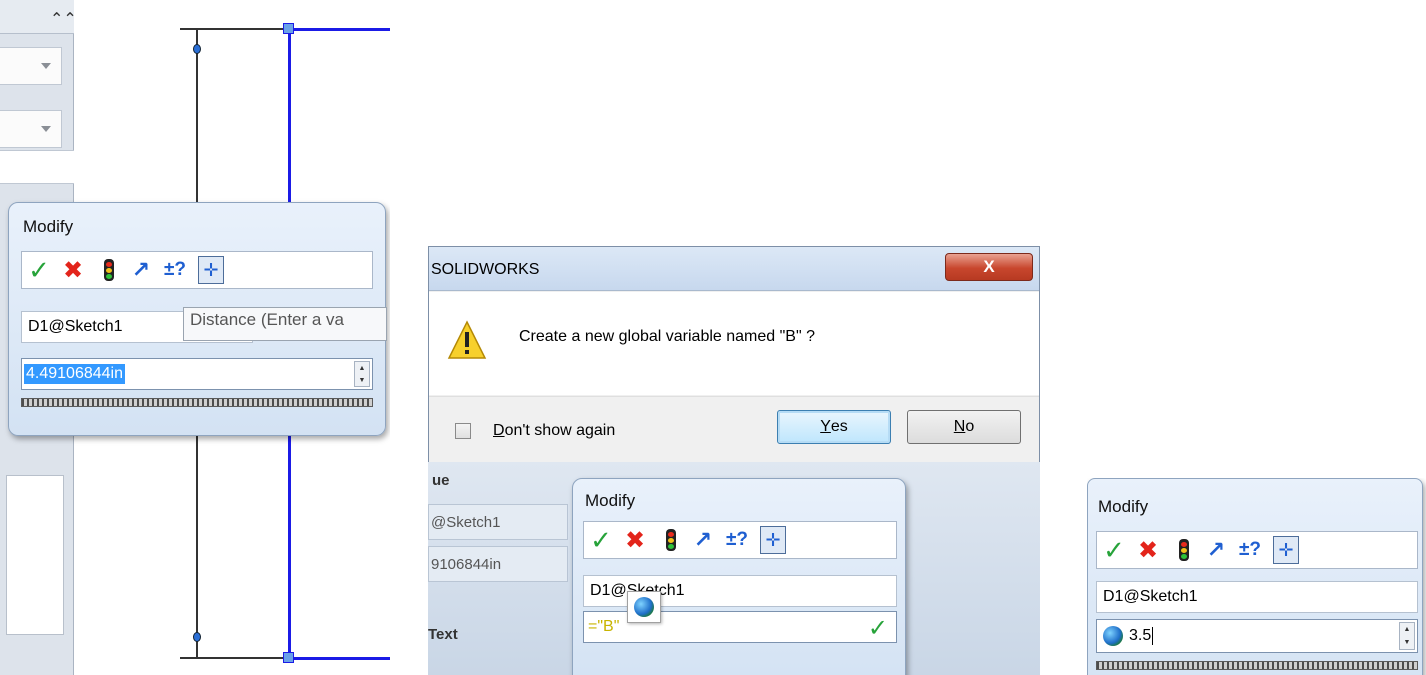  I want to click on dialog-message: Create a new global variable named "B" ?, so click(667, 336).